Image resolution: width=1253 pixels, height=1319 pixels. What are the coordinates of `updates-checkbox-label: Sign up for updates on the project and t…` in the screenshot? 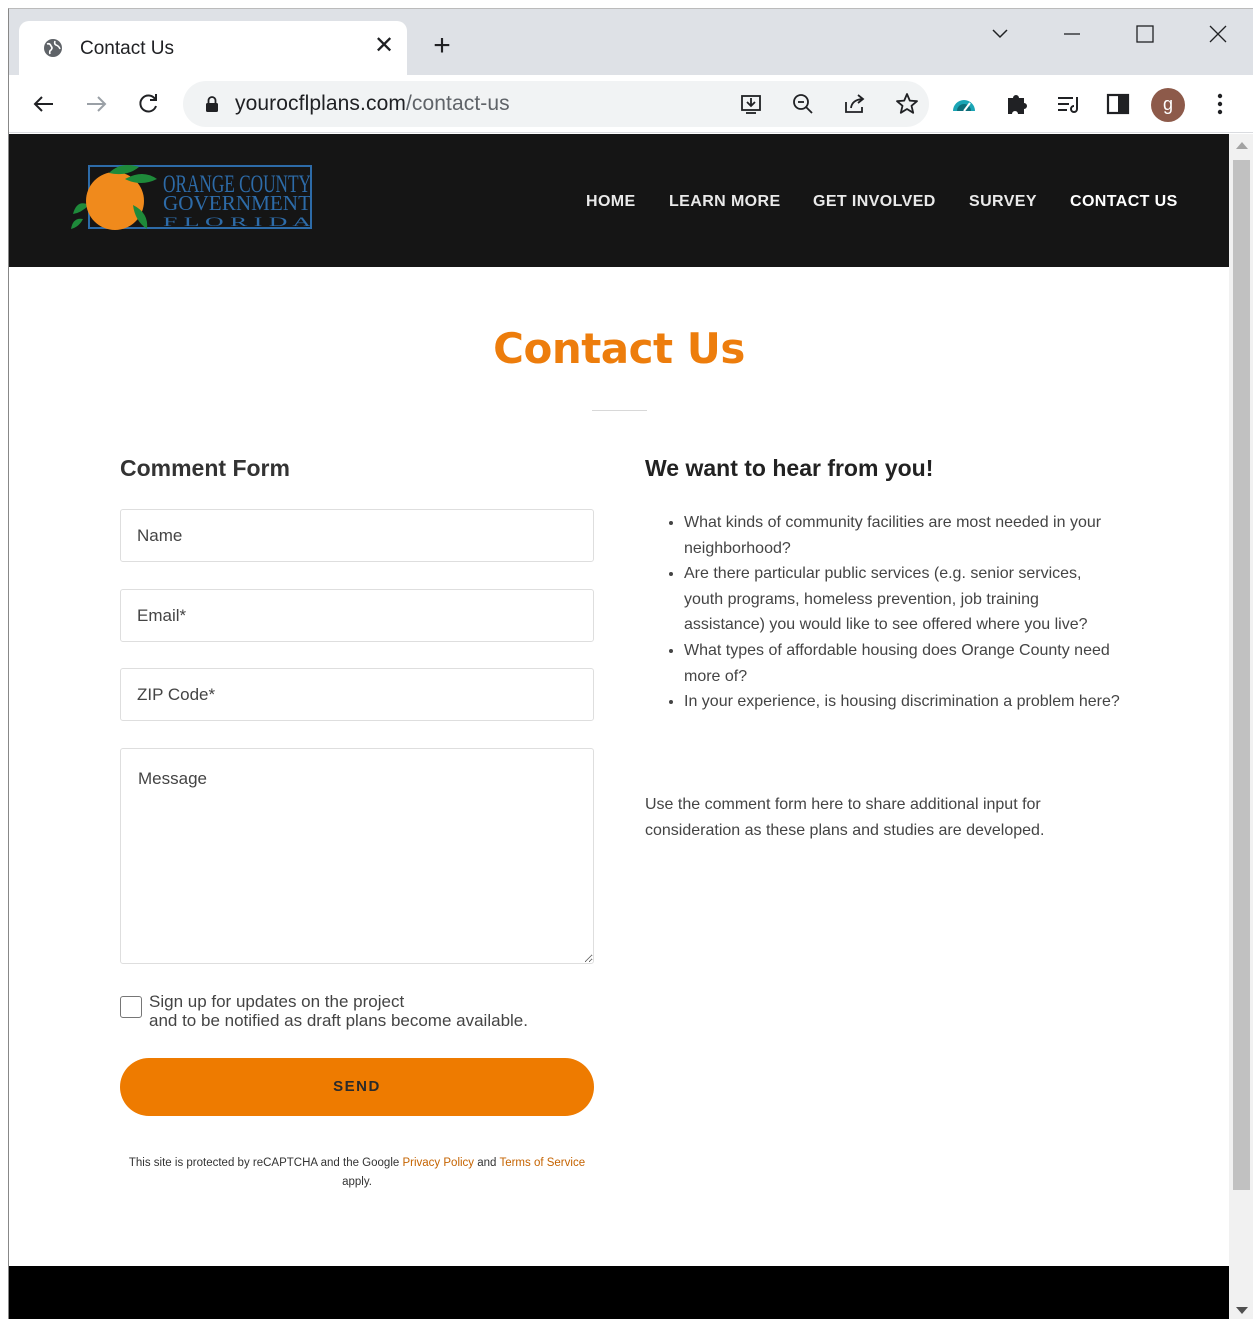 It's located at (338, 1011).